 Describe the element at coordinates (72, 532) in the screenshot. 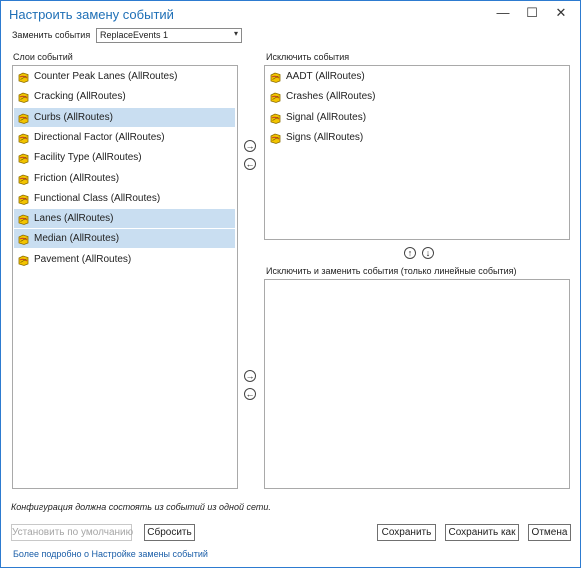

I see `set-default-button: Установить по умолчанию` at that location.